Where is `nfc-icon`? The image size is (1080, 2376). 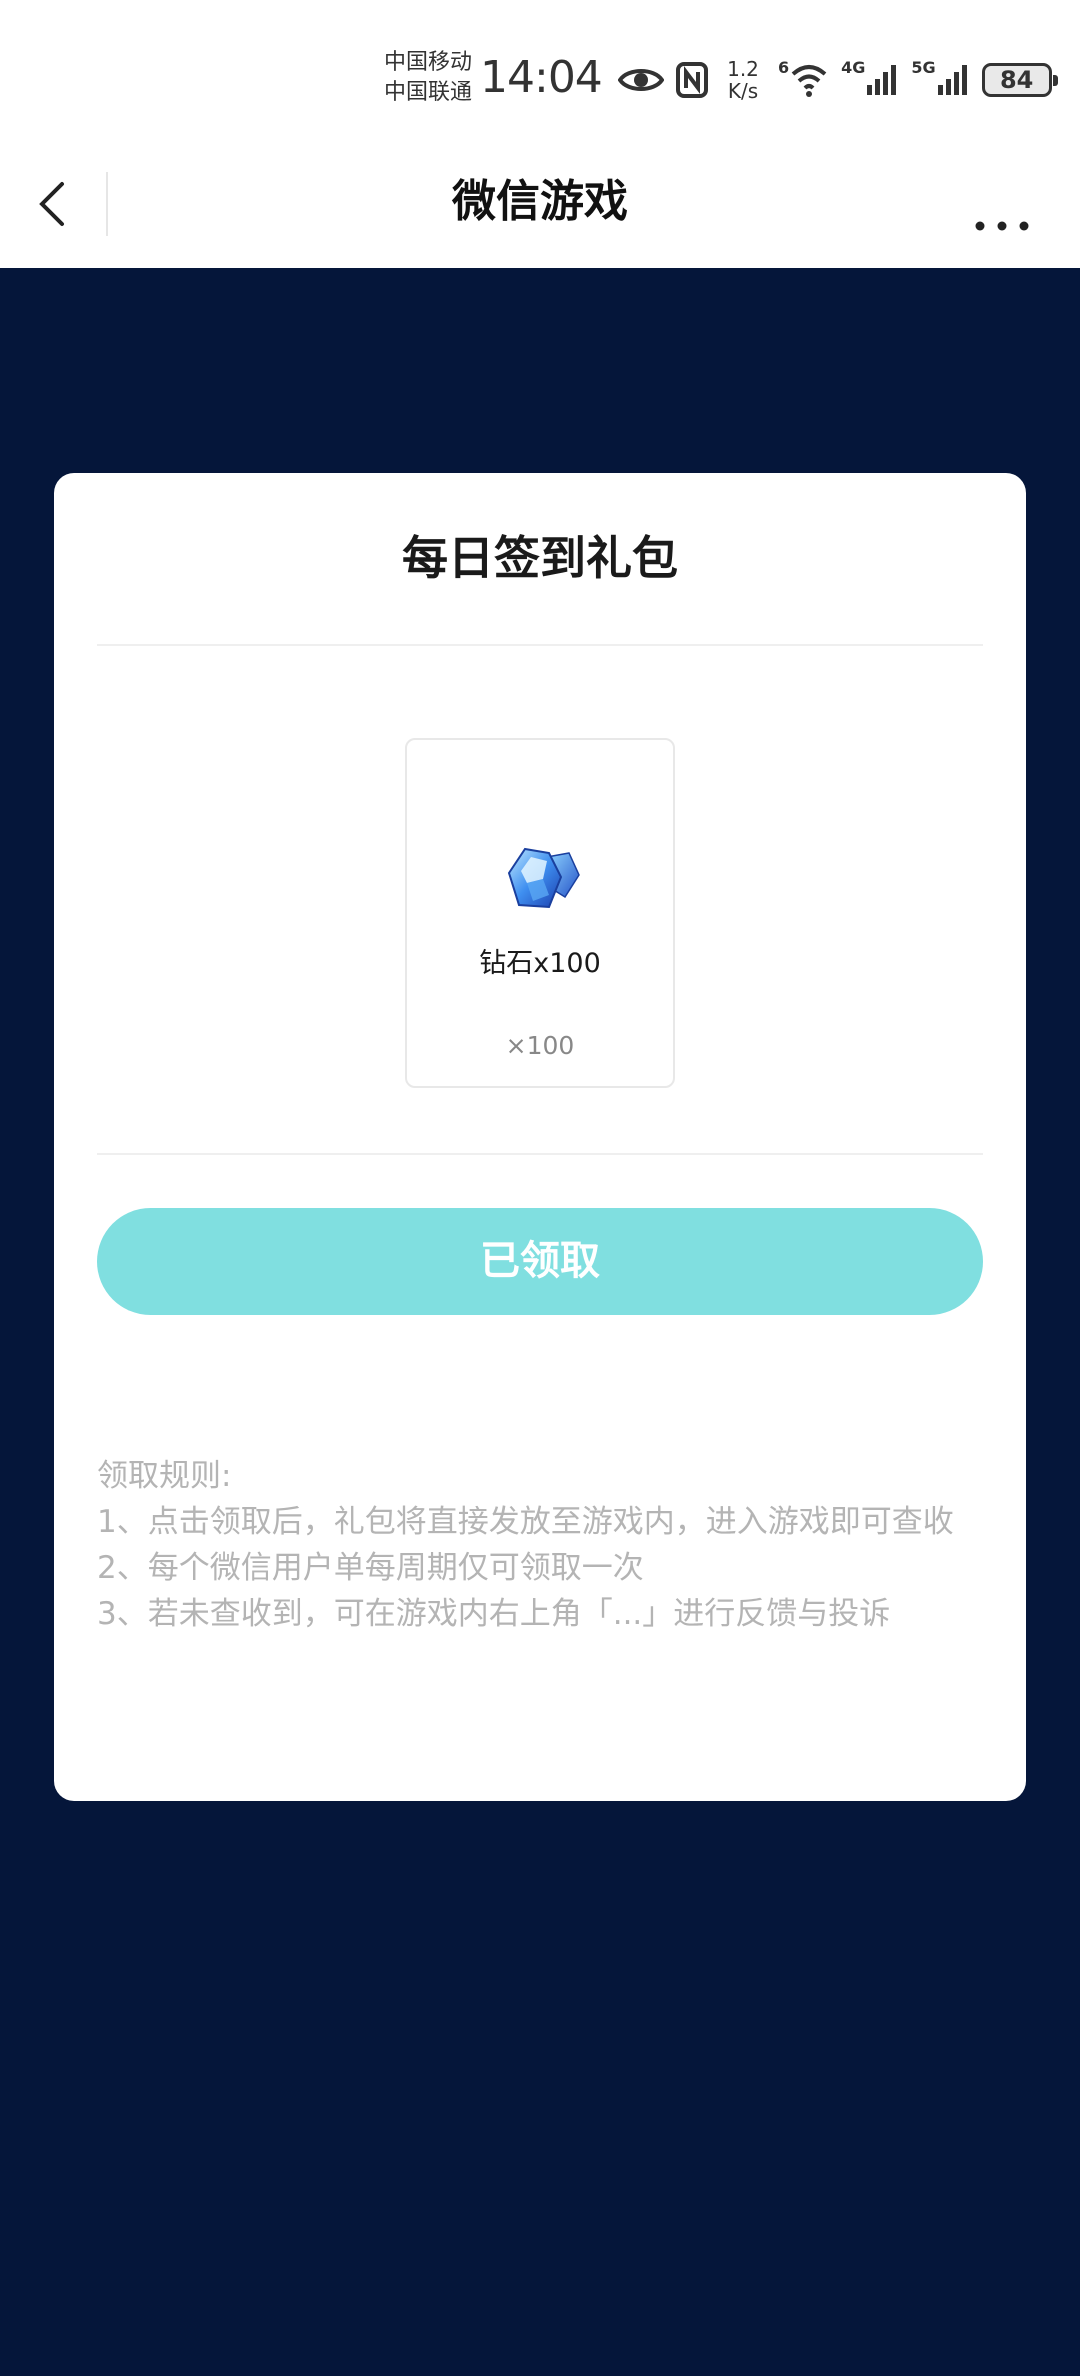
nfc-icon is located at coordinates (692, 80).